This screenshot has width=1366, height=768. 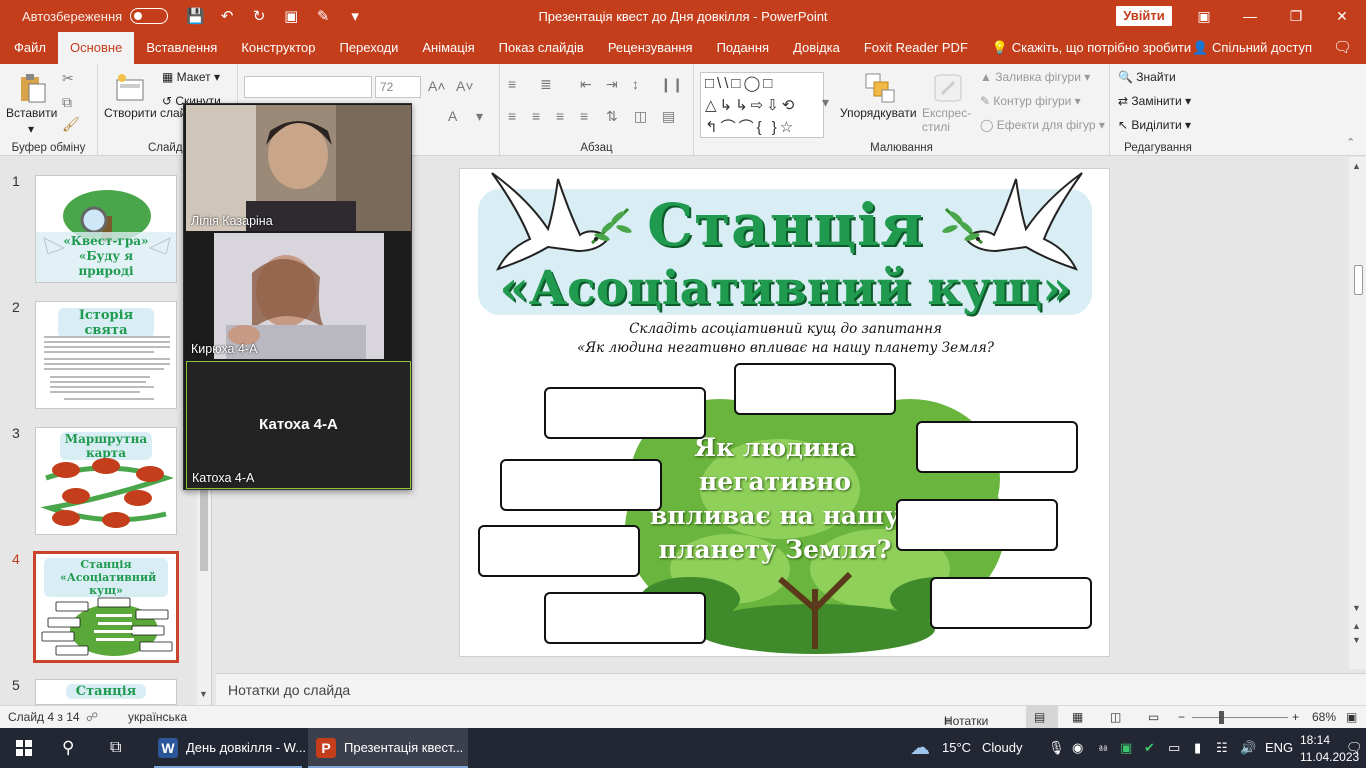 What do you see at coordinates (323, 16) in the screenshot?
I see `touch-mode-icon: ✎` at bounding box center [323, 16].